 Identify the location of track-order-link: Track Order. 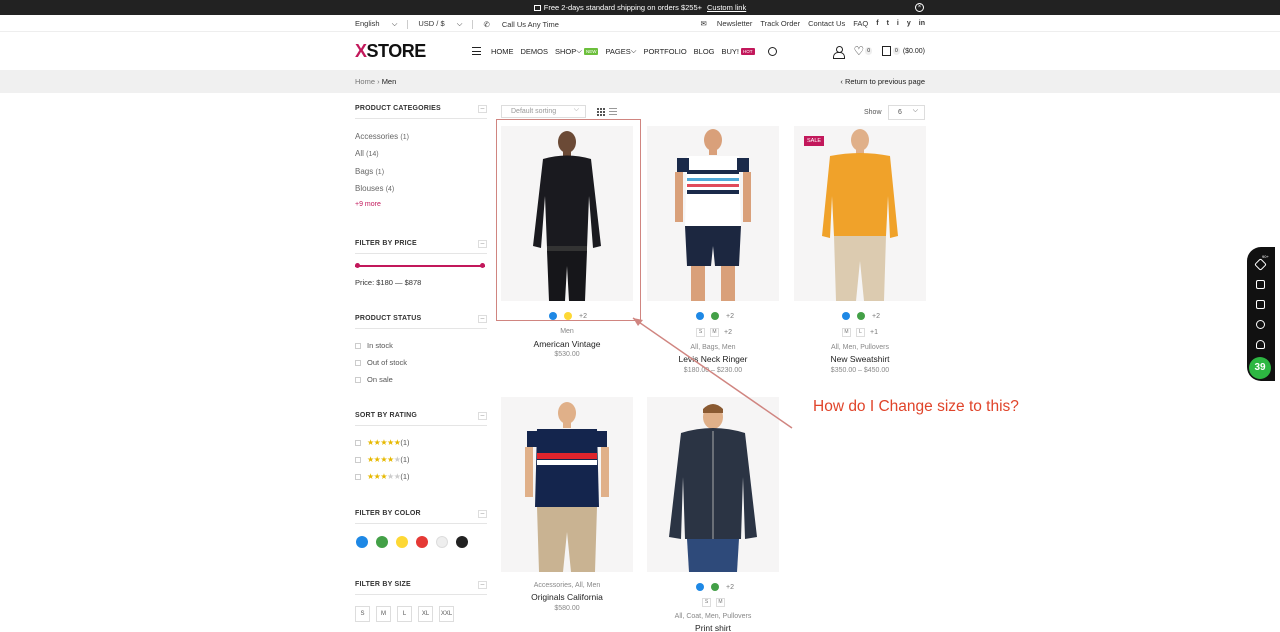
(780, 23).